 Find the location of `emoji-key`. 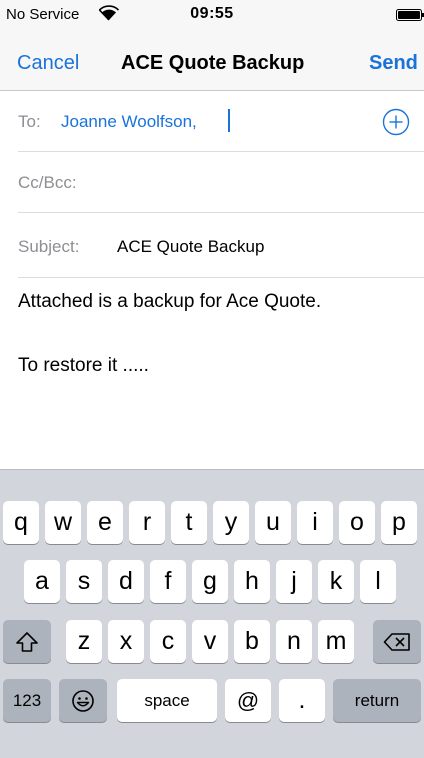

emoji-key is located at coordinates (83, 700).